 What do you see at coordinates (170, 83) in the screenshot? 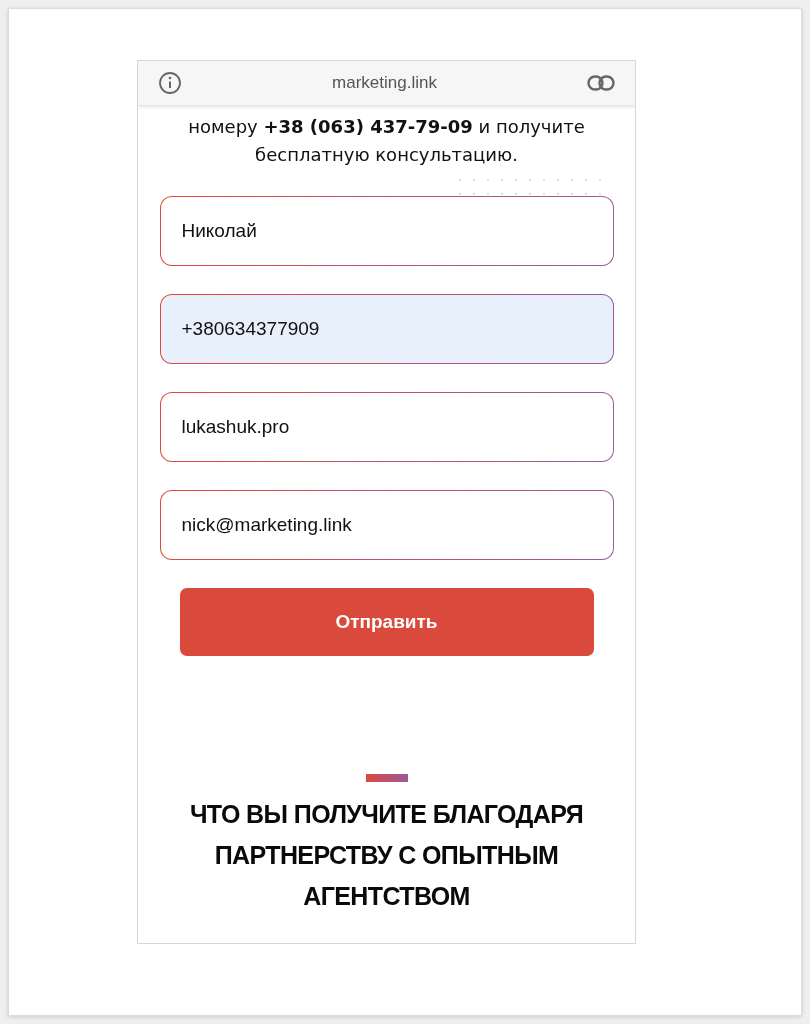
I see `info-icon` at bounding box center [170, 83].